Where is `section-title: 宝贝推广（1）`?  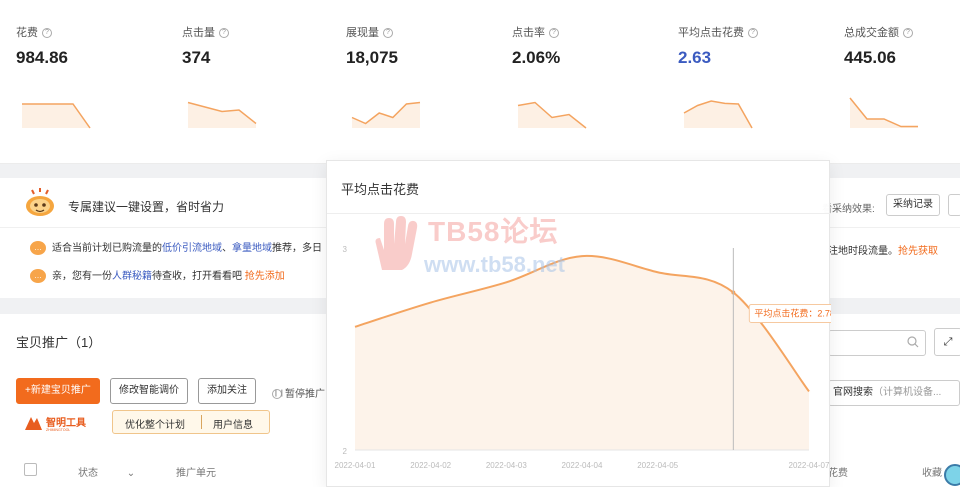 section-title: 宝贝推广（1） is located at coordinates (59, 342).